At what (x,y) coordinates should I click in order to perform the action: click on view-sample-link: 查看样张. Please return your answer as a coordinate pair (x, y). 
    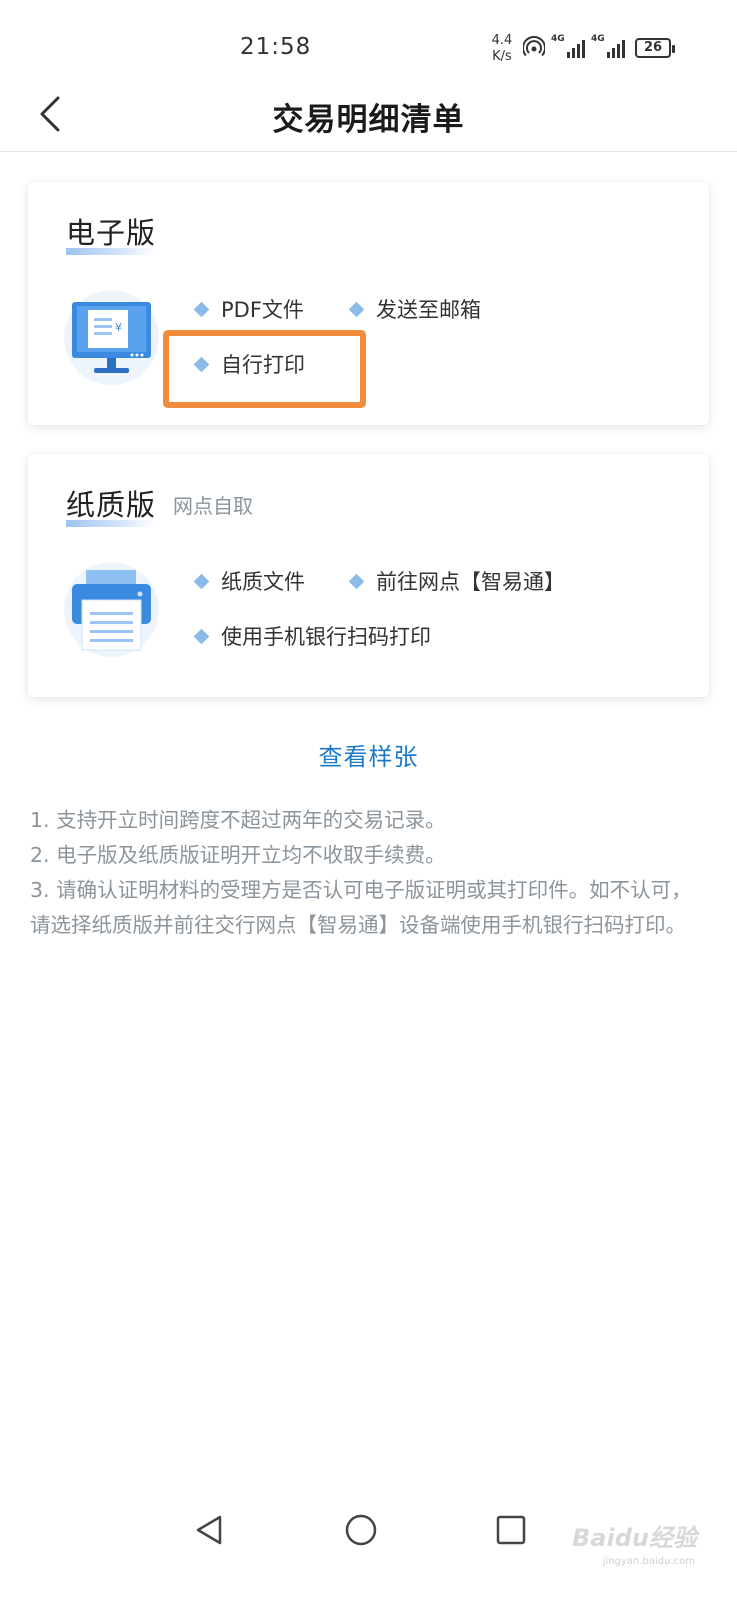
    Looking at the image, I should click on (368, 754).